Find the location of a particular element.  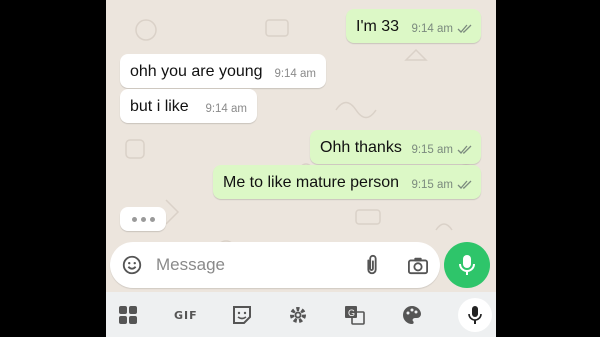

attach-icon is located at coordinates (372, 265).